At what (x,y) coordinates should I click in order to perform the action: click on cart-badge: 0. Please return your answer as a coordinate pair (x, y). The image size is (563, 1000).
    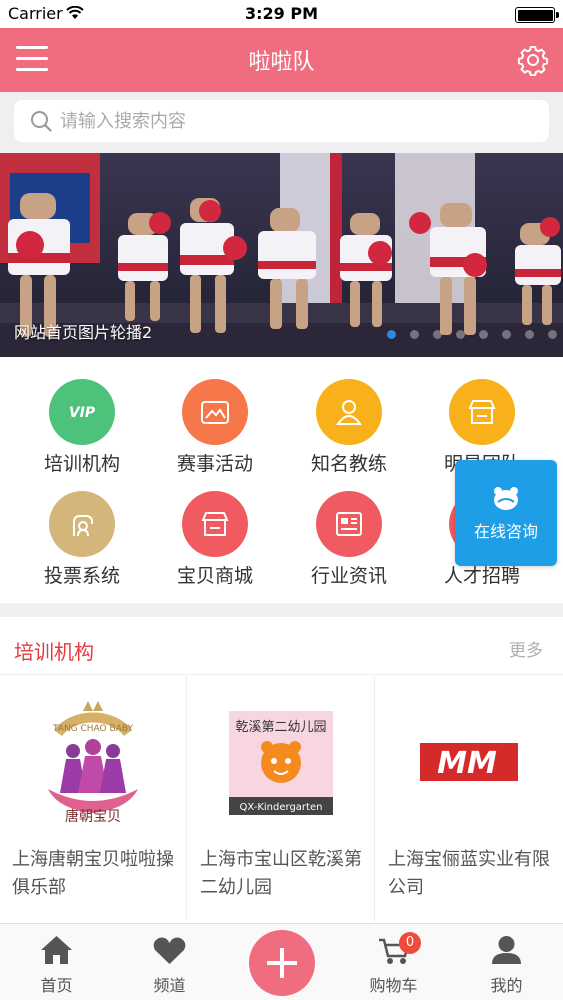
    Looking at the image, I should click on (410, 943).